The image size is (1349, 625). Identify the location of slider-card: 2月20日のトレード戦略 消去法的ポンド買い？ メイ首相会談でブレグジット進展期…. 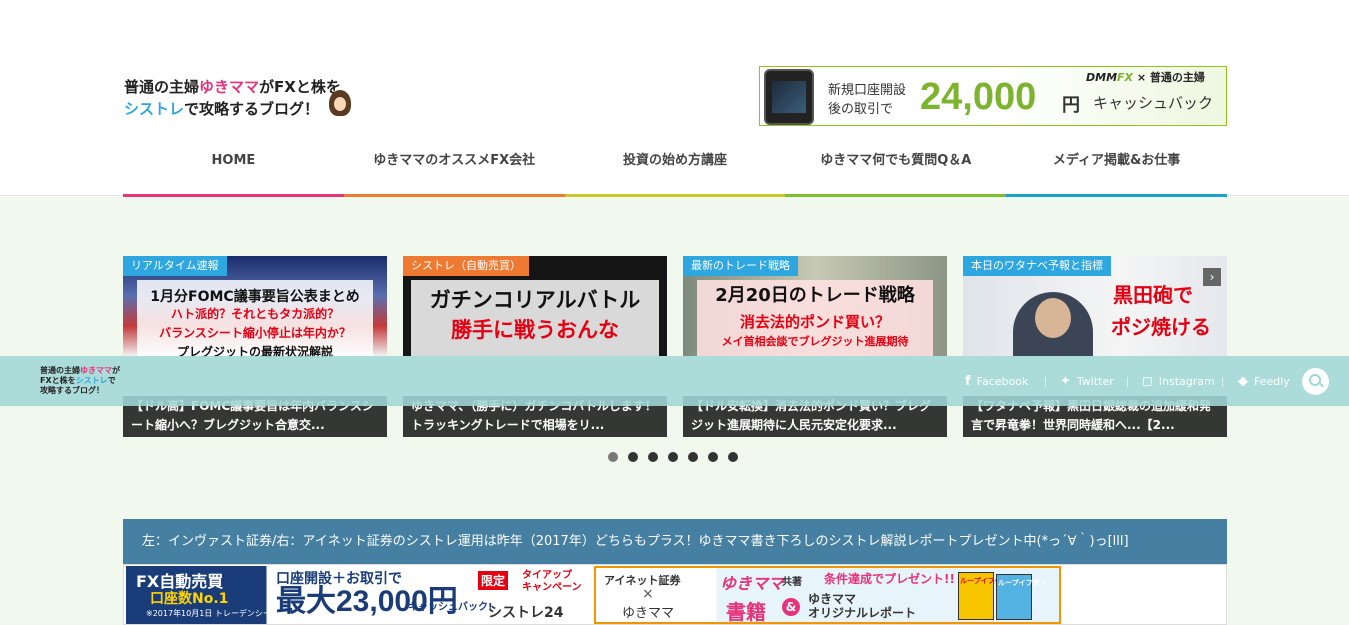
(815, 346).